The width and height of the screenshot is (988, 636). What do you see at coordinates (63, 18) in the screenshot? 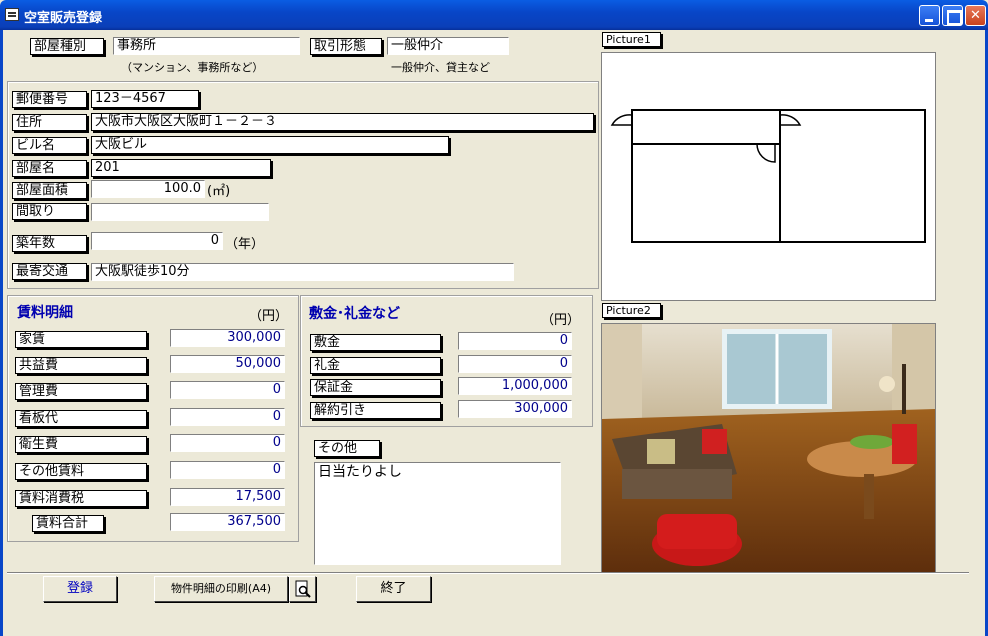
I see `window-title: 空室販売登録` at bounding box center [63, 18].